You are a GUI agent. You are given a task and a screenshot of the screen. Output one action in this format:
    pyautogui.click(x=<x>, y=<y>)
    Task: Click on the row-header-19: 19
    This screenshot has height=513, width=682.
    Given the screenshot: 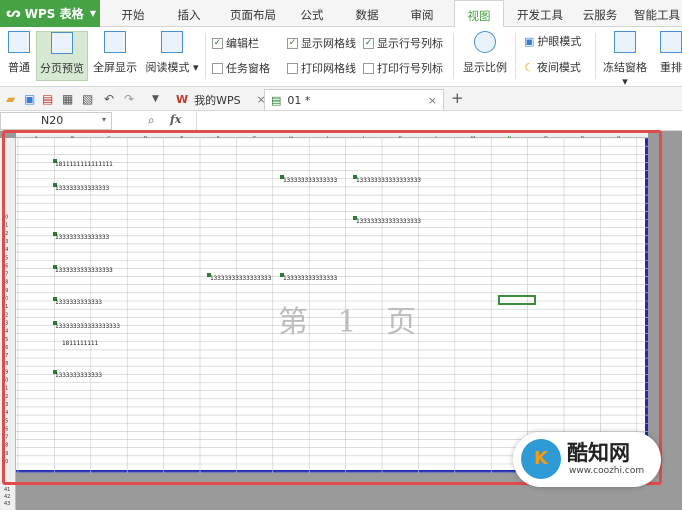 What is the action you would take?
    pyautogui.click(x=5, y=291)
    